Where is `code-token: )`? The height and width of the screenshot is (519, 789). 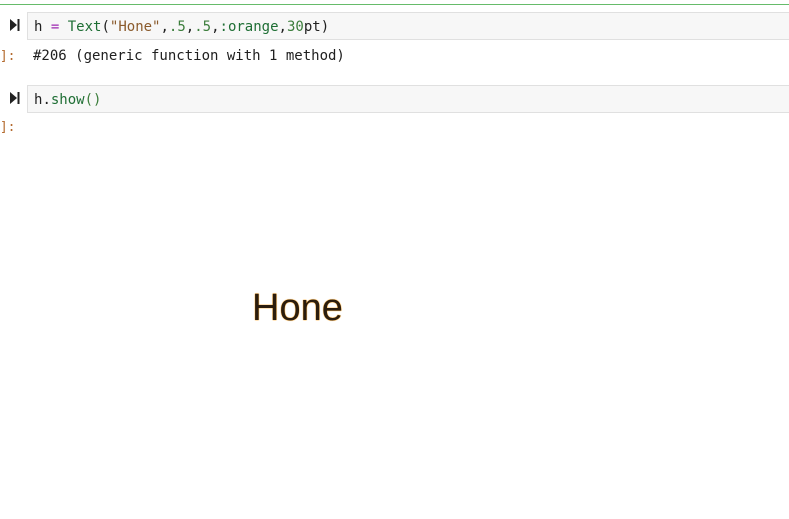
code-token: ) is located at coordinates (325, 27).